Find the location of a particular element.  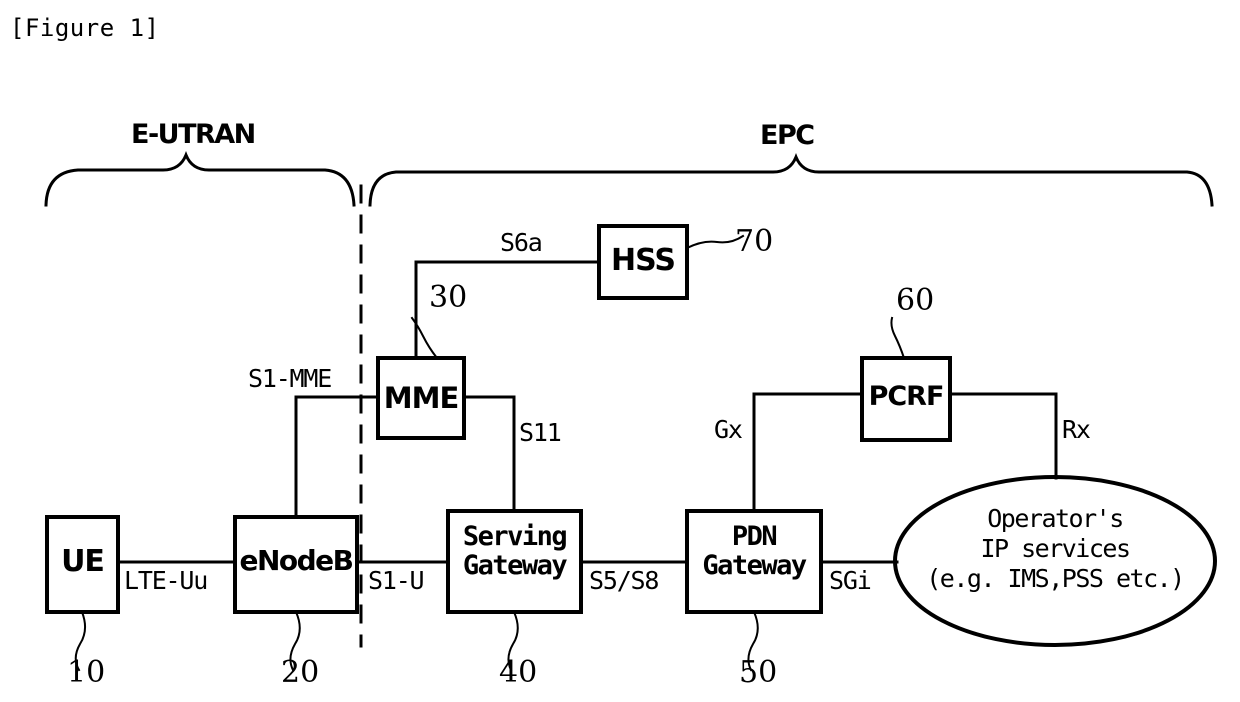

domain-label-epc: EPC is located at coordinates (787, 135).